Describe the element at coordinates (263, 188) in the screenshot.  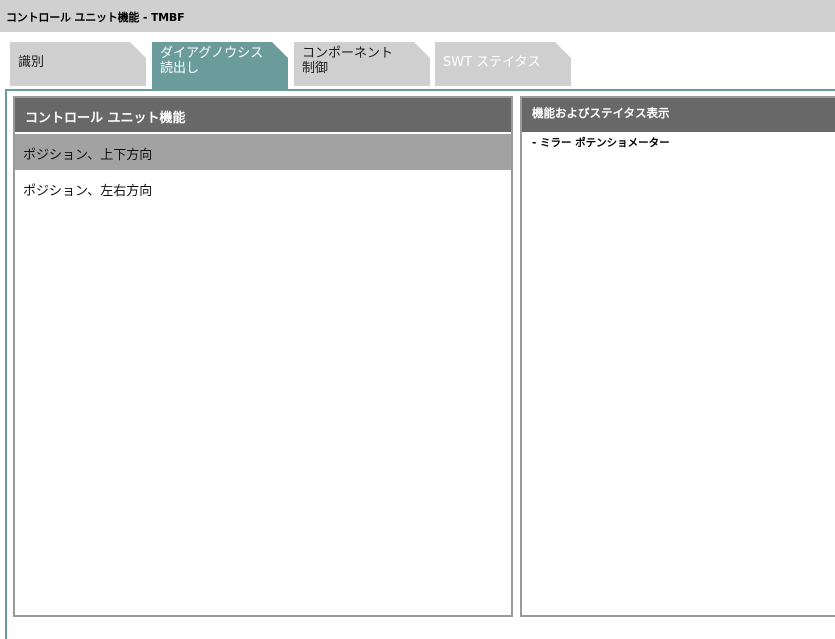
I see `list-item-position-horizontal: ポジション、左右方向` at that location.